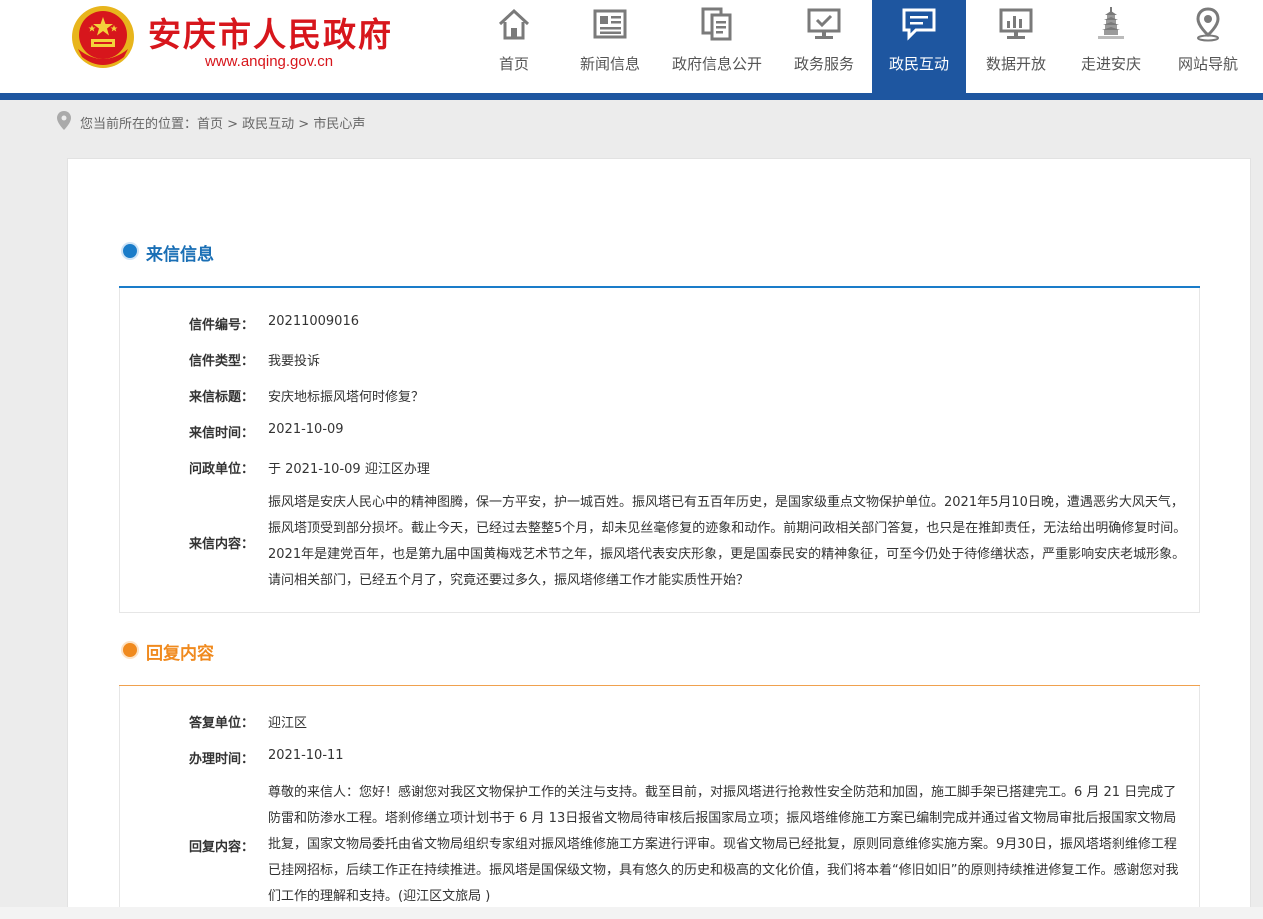 This screenshot has width=1263, height=919. What do you see at coordinates (824, 23) in the screenshot?
I see `monitor-check-icon` at bounding box center [824, 23].